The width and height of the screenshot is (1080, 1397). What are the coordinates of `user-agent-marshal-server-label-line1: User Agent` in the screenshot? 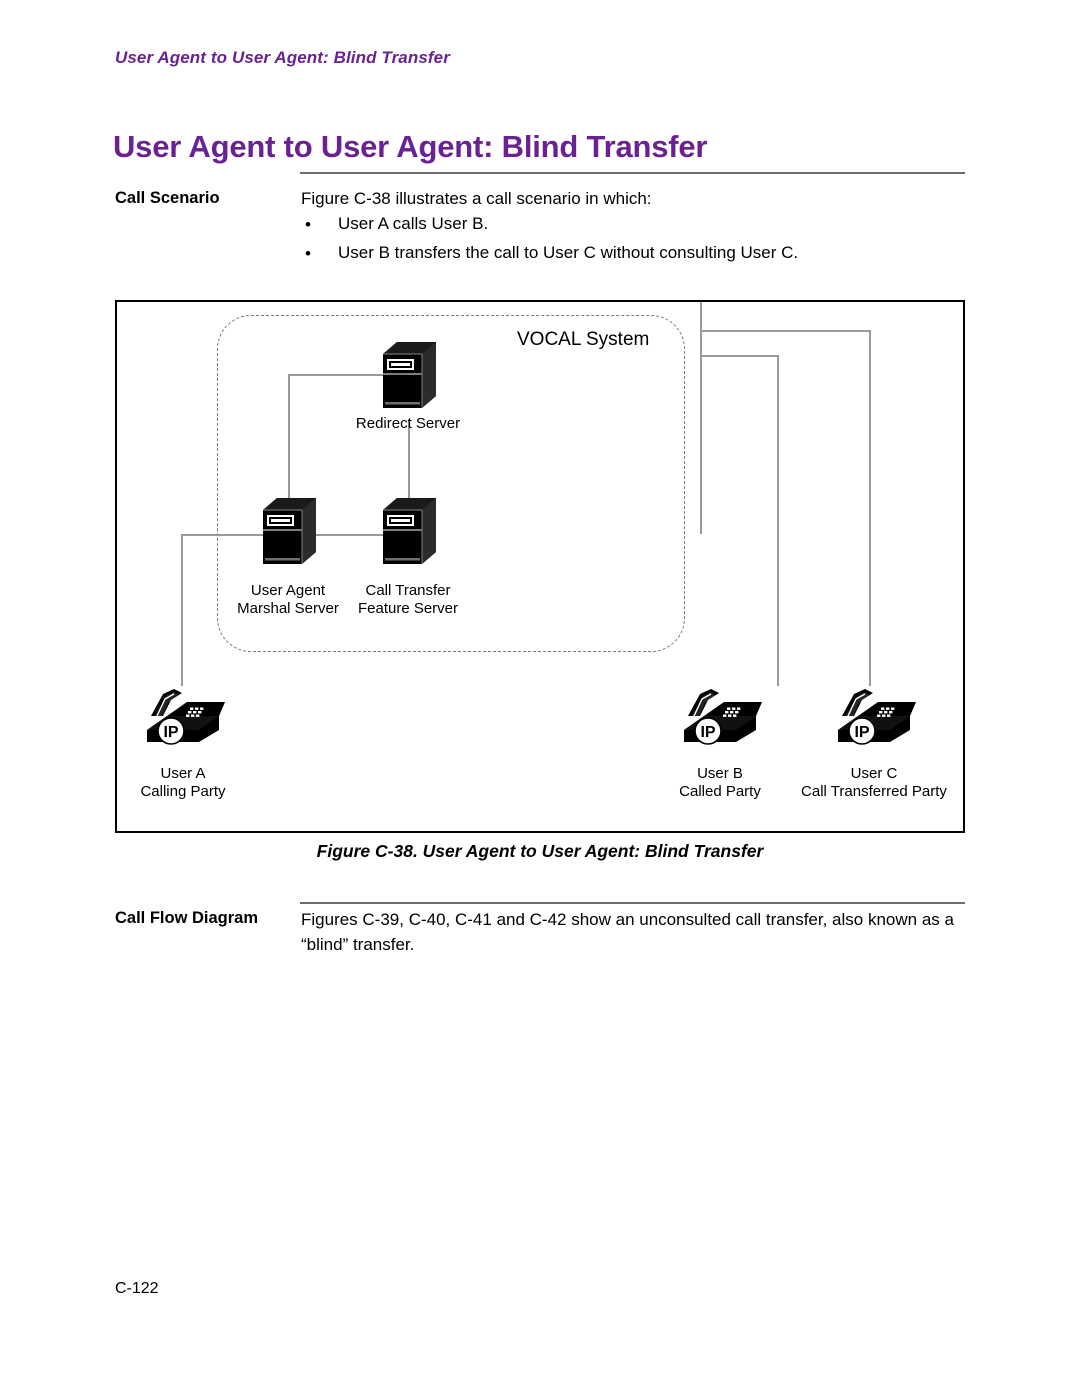 It's located at (288, 590).